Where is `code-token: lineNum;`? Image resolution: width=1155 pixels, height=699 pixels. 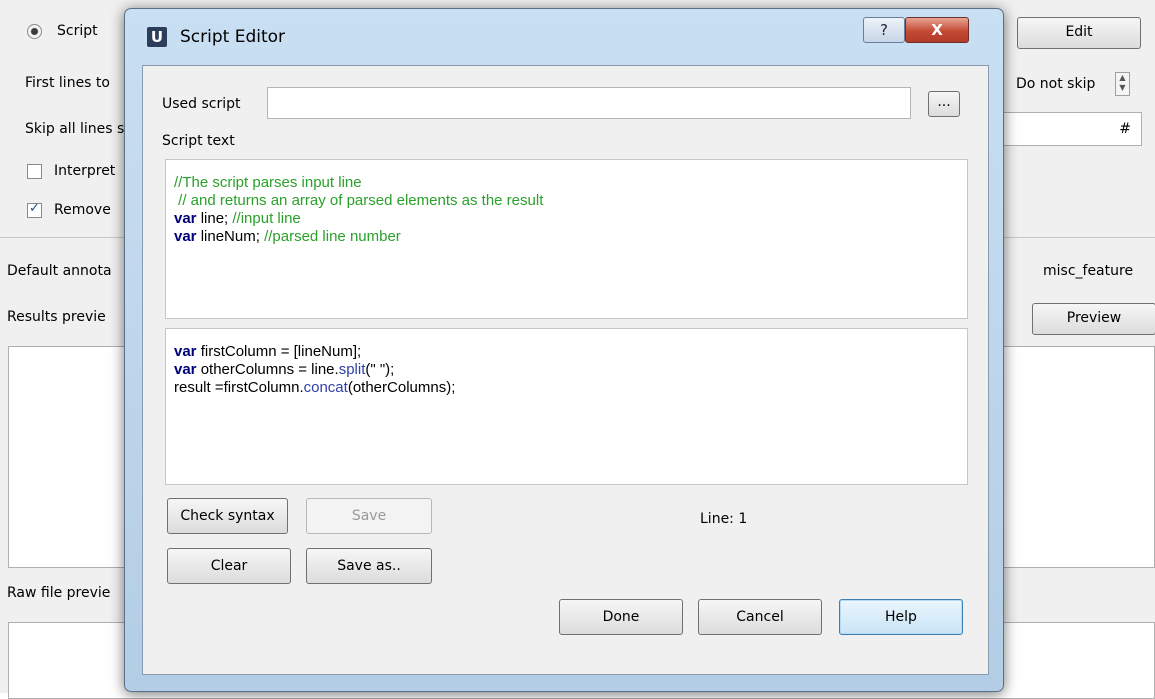 code-token: lineNum; is located at coordinates (230, 236).